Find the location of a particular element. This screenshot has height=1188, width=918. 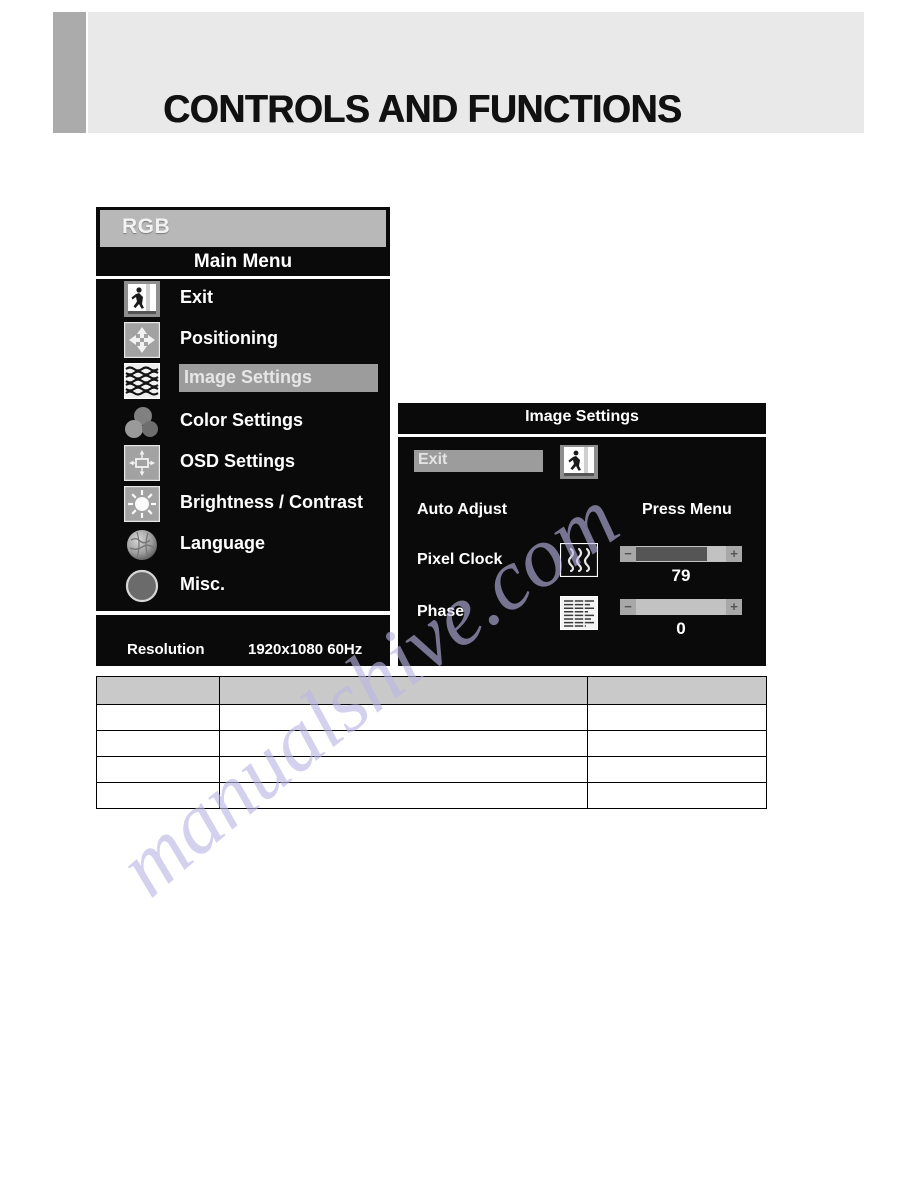

osd-menu-title: Main Menu is located at coordinates (243, 261).